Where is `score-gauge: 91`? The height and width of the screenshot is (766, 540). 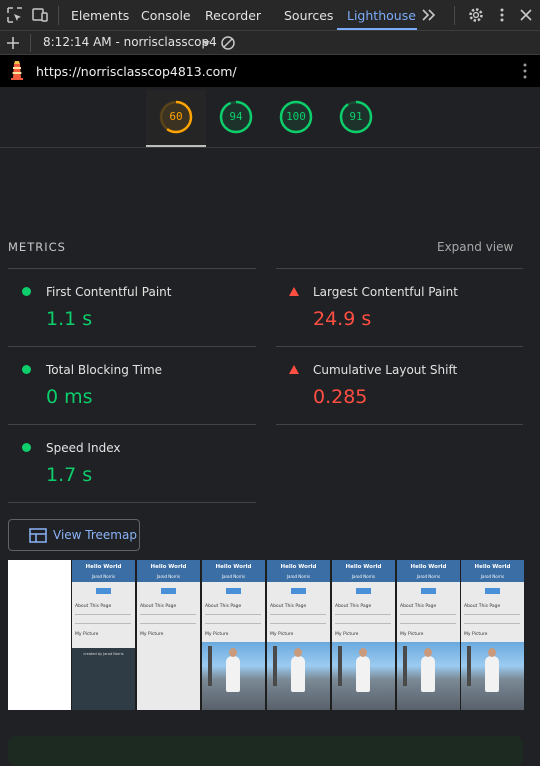
score-gauge: 91 is located at coordinates (356, 117).